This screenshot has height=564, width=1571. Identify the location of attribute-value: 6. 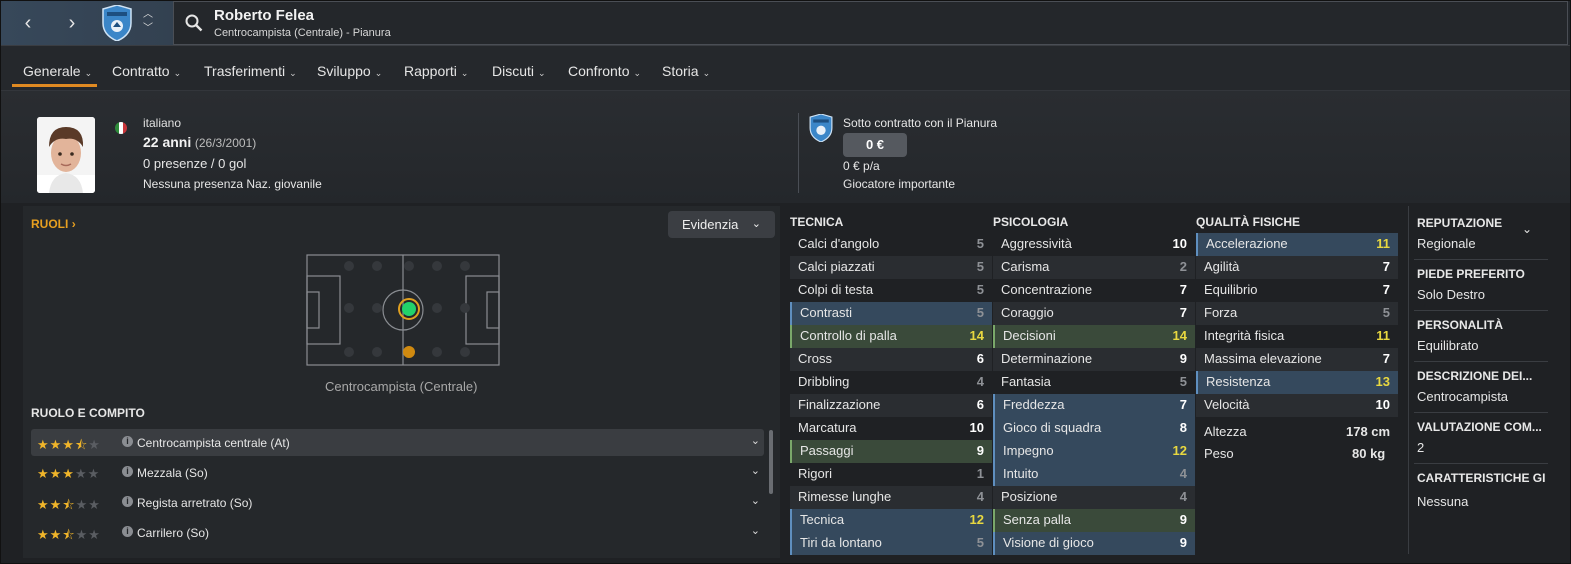
(980, 358).